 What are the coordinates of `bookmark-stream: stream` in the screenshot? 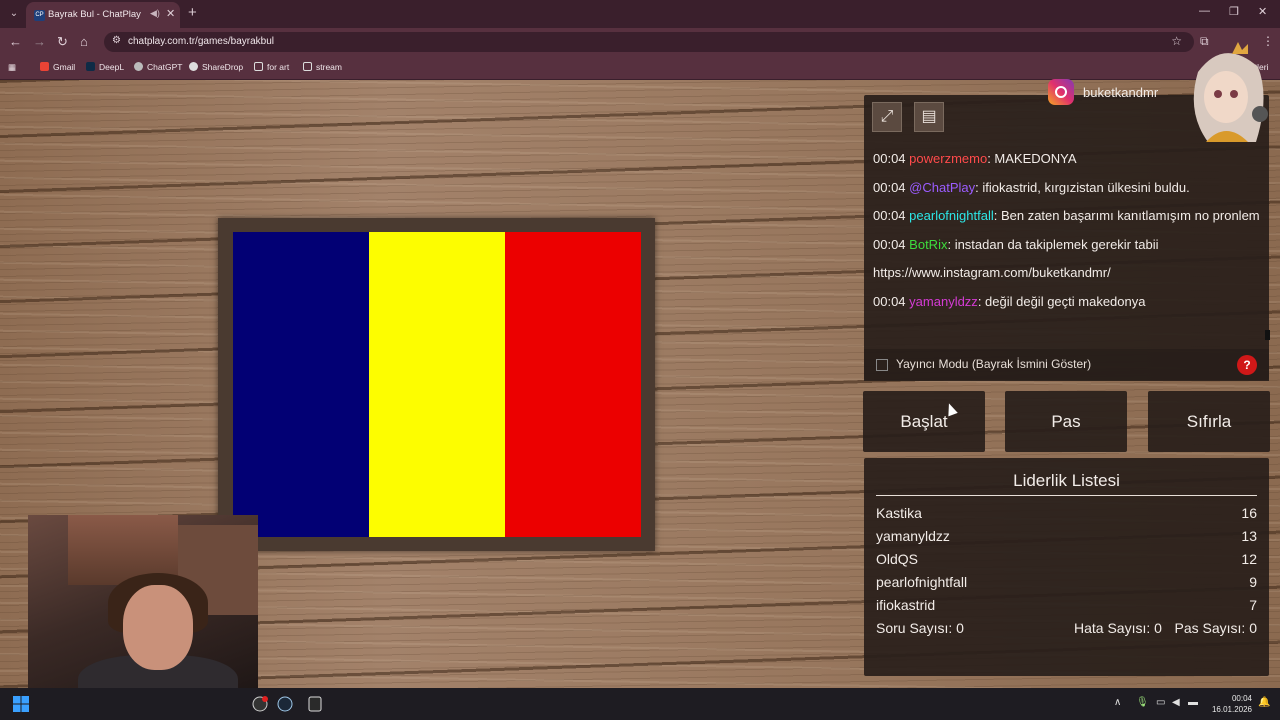 It's located at (322, 67).